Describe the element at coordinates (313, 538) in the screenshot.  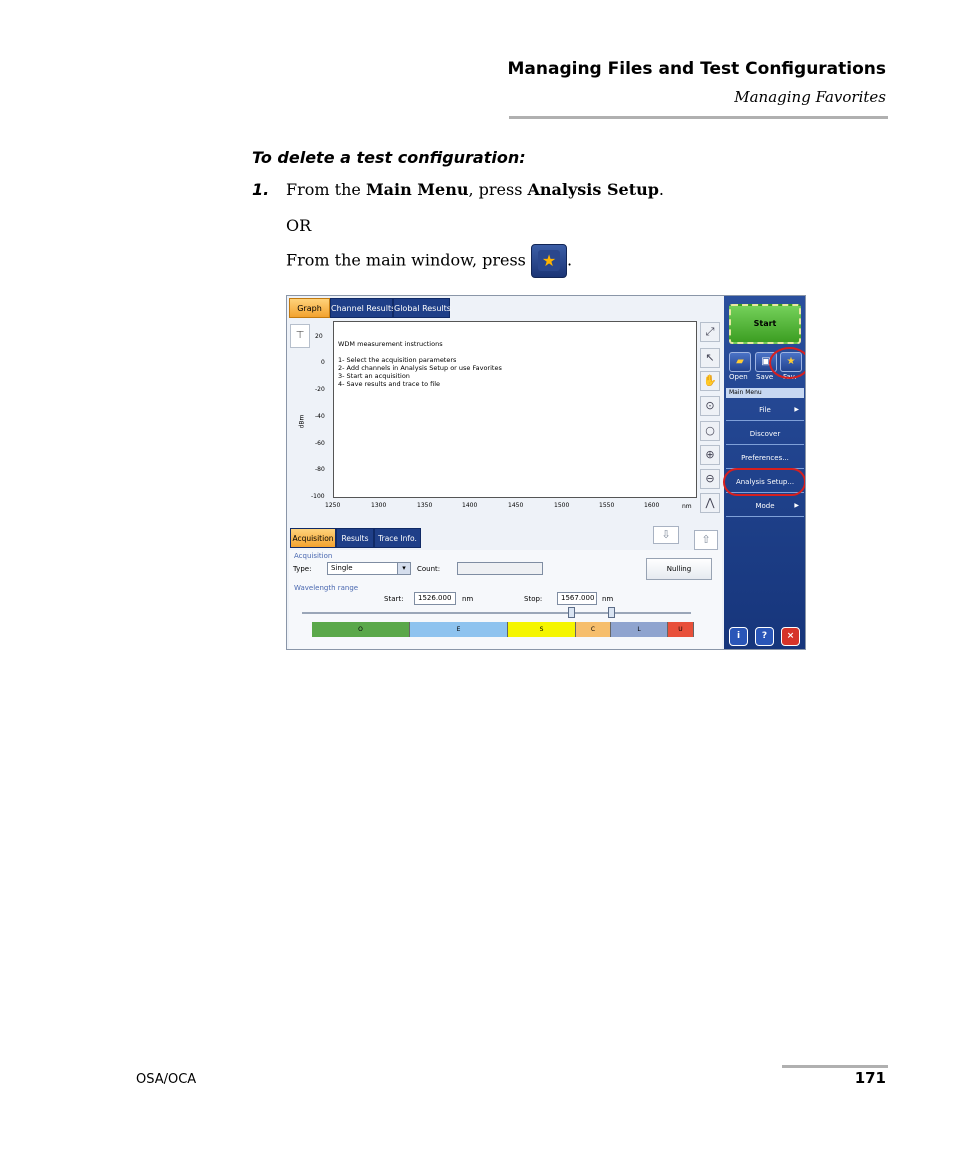
I see `tab-acquisition: Acquisition` at that location.